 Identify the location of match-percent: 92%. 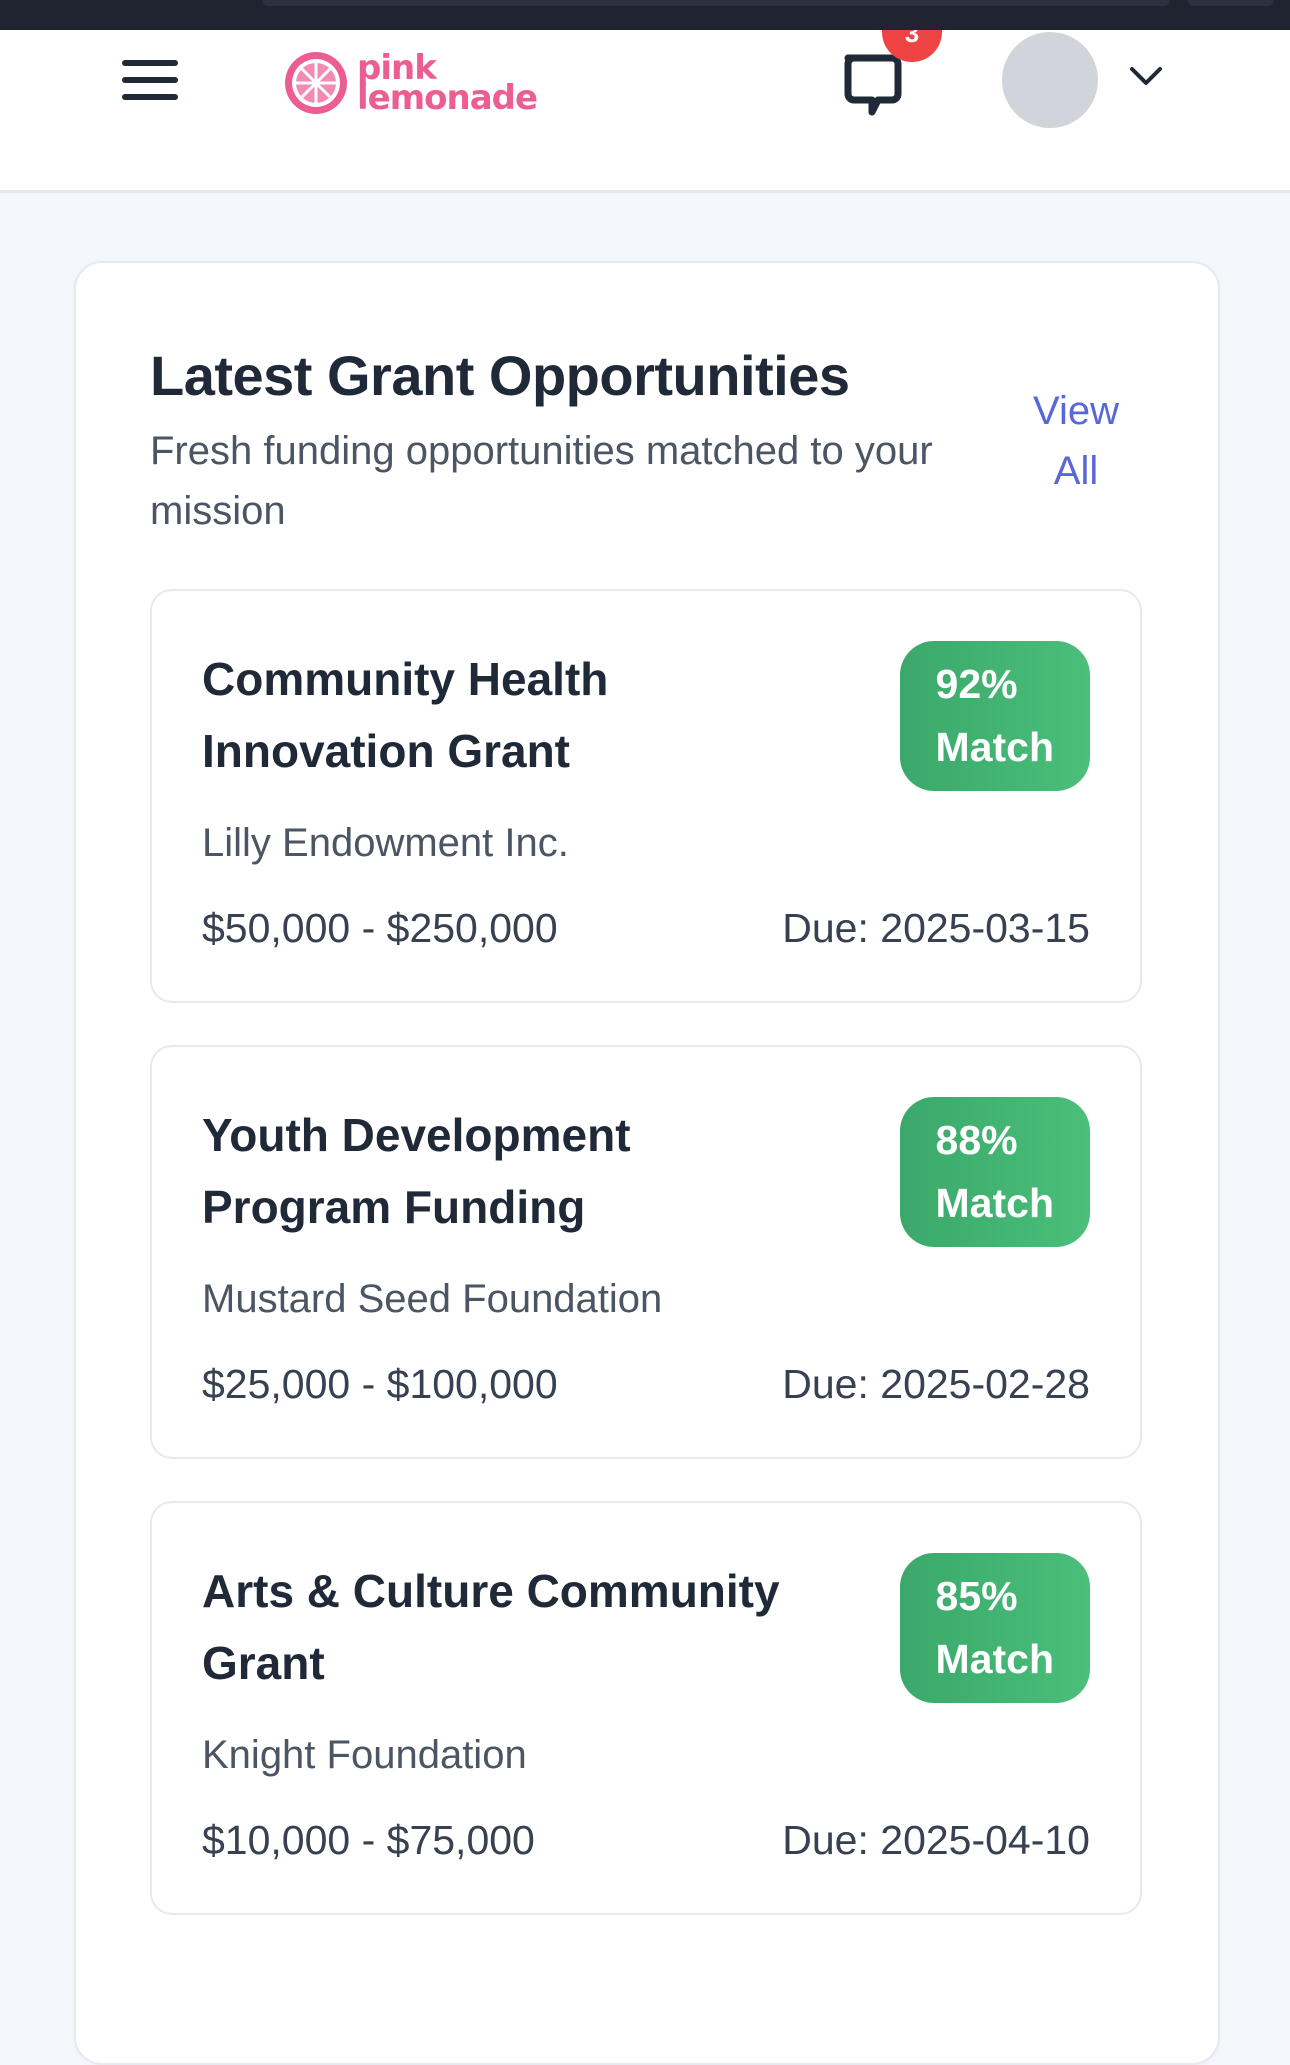
(976, 684).